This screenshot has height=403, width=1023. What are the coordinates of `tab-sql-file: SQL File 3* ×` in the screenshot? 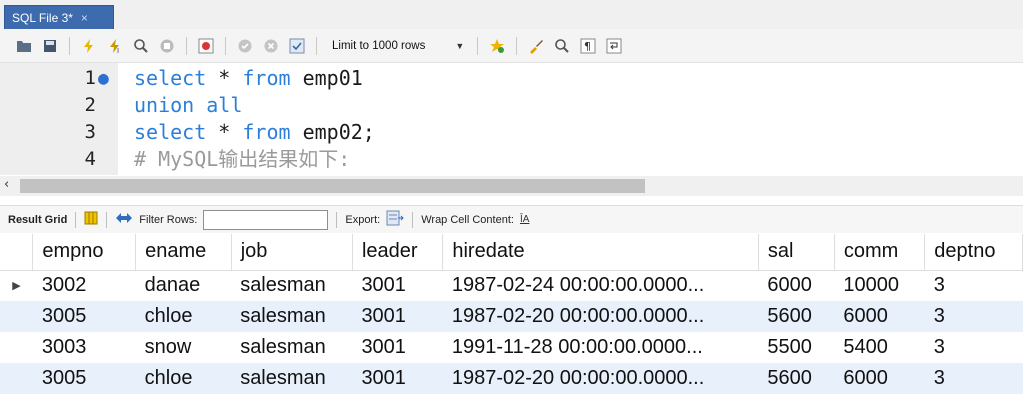 It's located at (59, 17).